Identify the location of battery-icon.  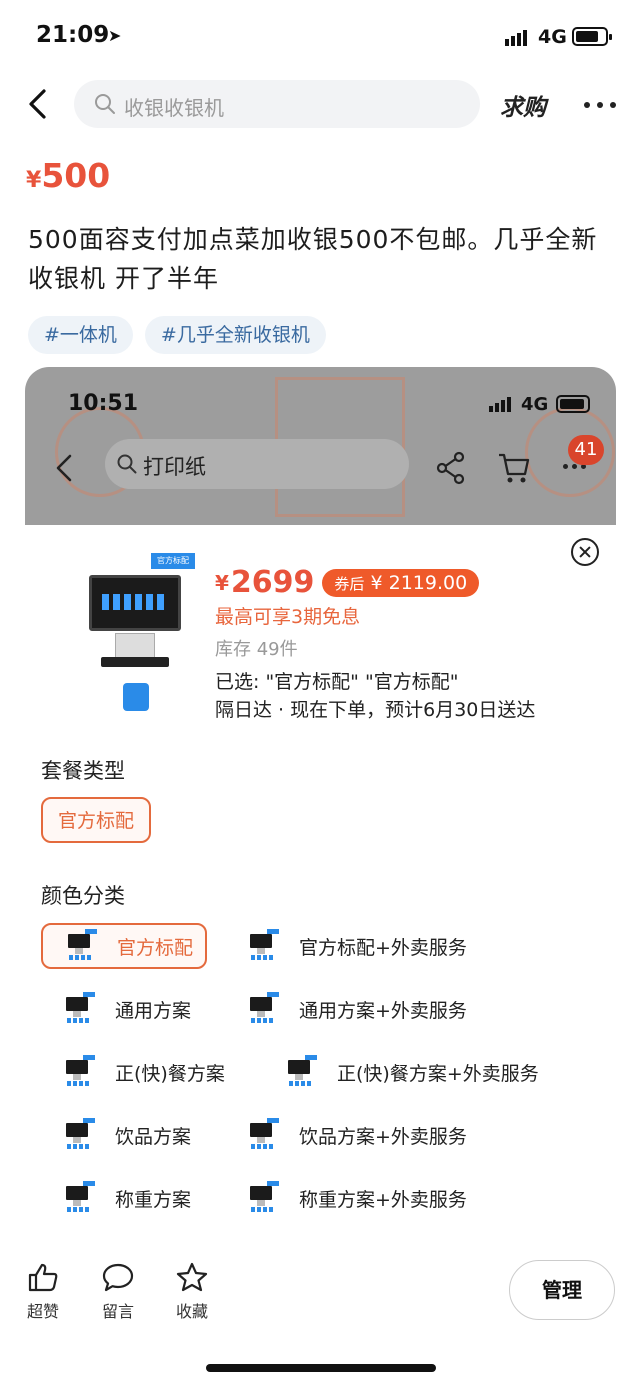
(592, 36).